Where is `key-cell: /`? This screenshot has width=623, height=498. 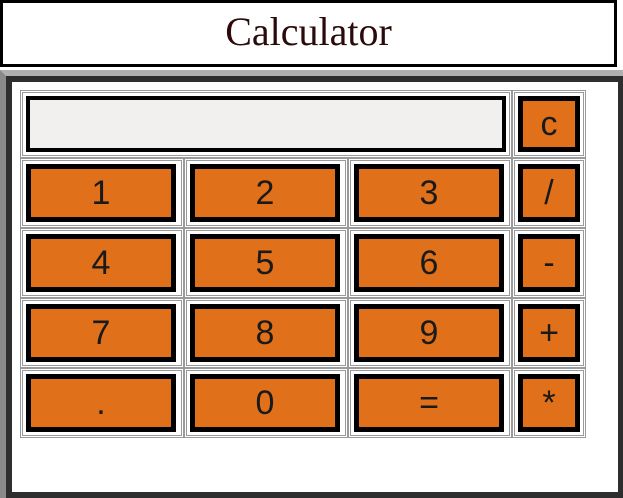
key-cell: / is located at coordinates (549, 193).